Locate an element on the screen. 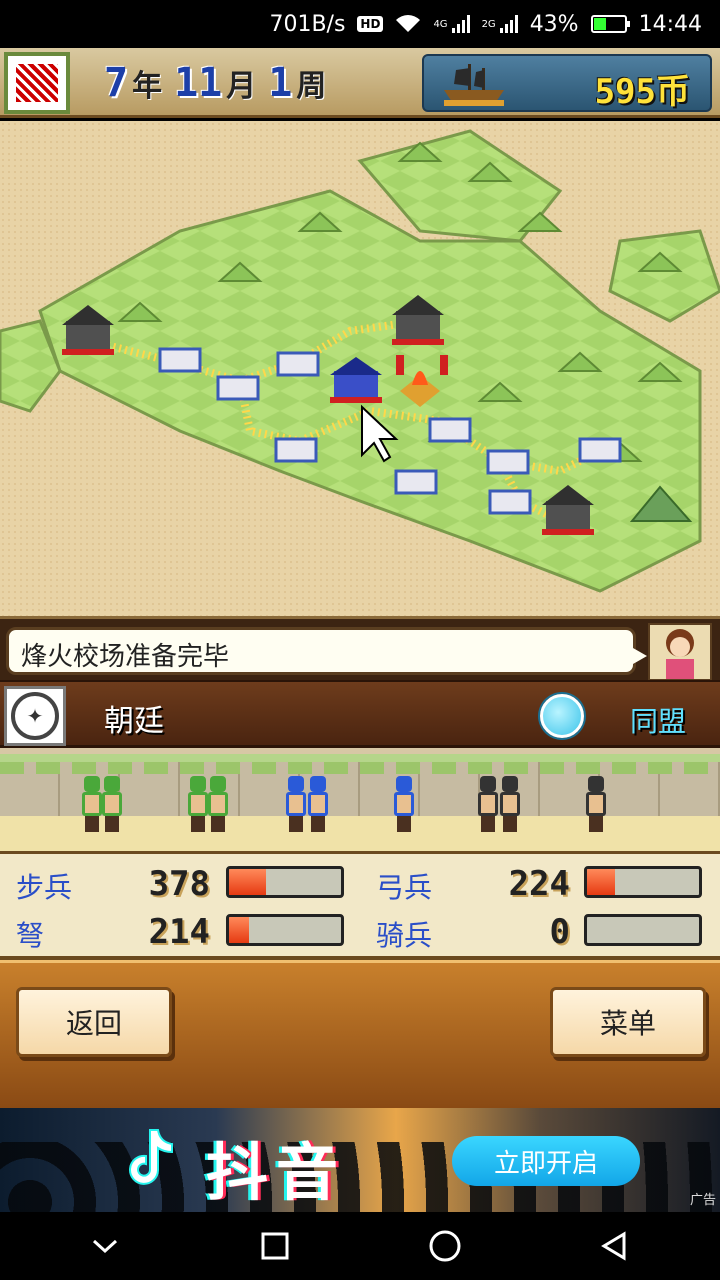  status-bar: 701B/s HD 4G 2G 43% 14:44 is located at coordinates (360, 24).